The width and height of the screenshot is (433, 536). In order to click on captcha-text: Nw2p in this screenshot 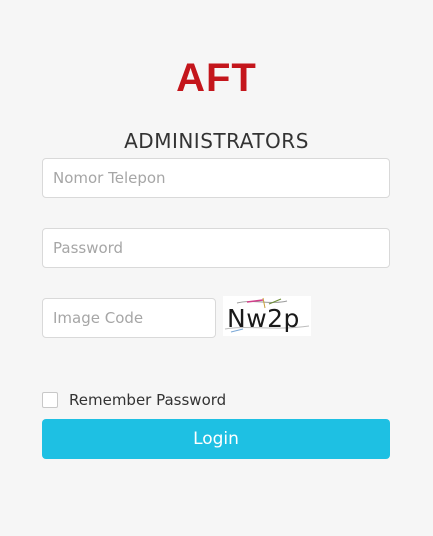, I will do `click(263, 318)`.